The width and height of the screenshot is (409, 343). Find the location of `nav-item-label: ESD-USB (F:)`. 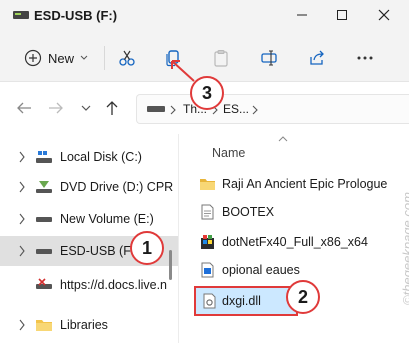

nav-item-label: ESD-USB (F:) is located at coordinates (99, 251).